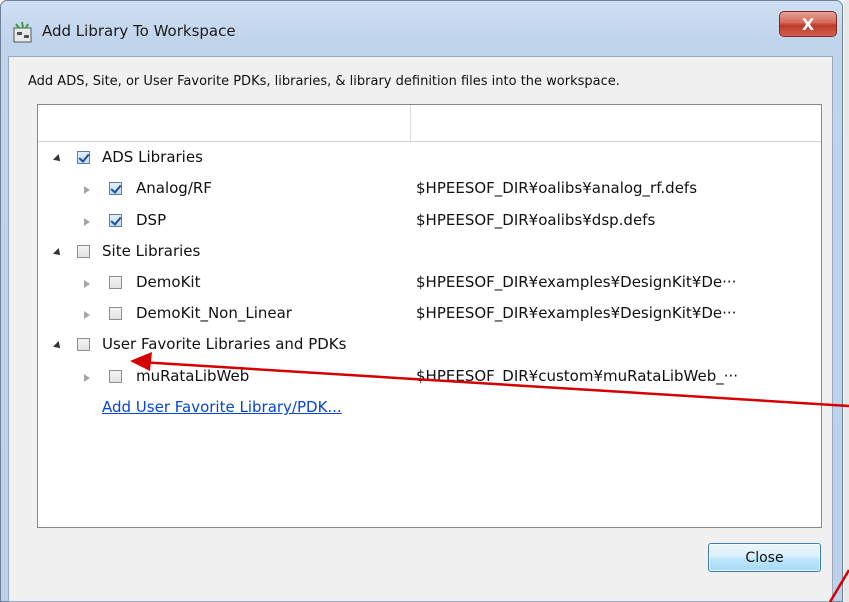  I want to click on tree-item-label: Analog/RF, so click(174, 188).